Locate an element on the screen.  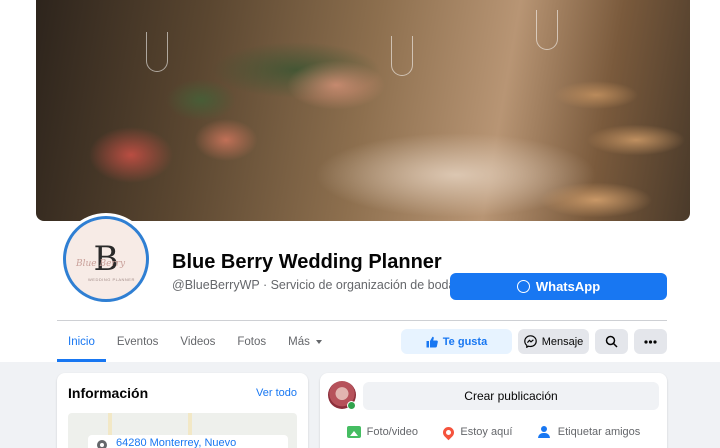
more-options-button is located at coordinates (650, 341).